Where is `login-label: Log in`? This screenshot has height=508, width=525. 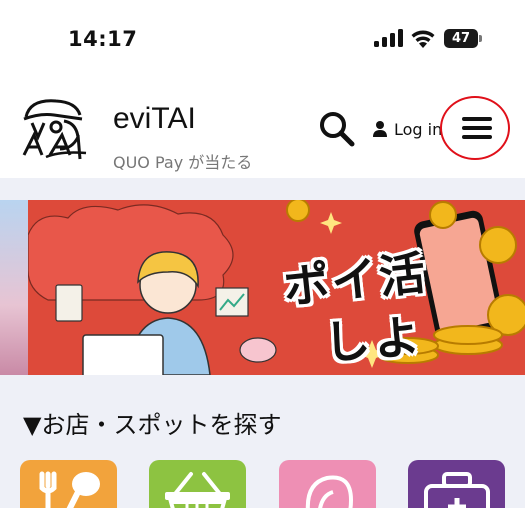
login-label: Log in is located at coordinates (418, 129).